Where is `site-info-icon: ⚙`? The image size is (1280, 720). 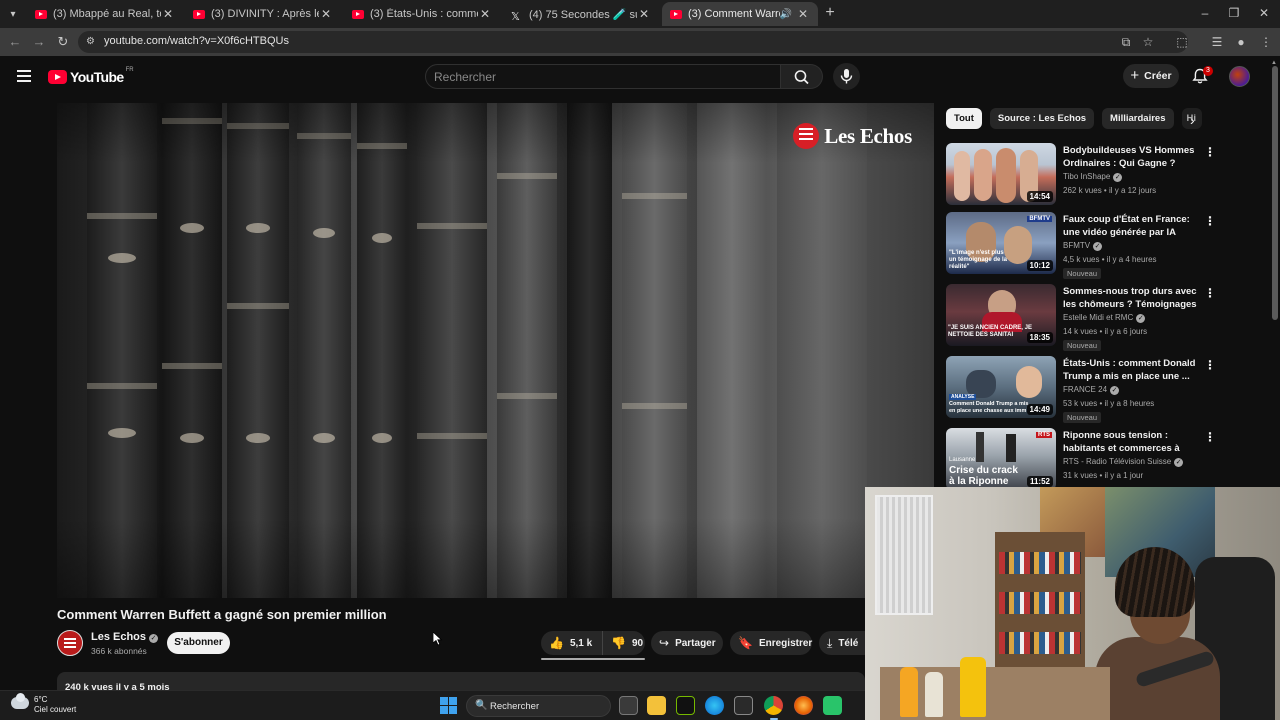 site-info-icon: ⚙ is located at coordinates (92, 42).